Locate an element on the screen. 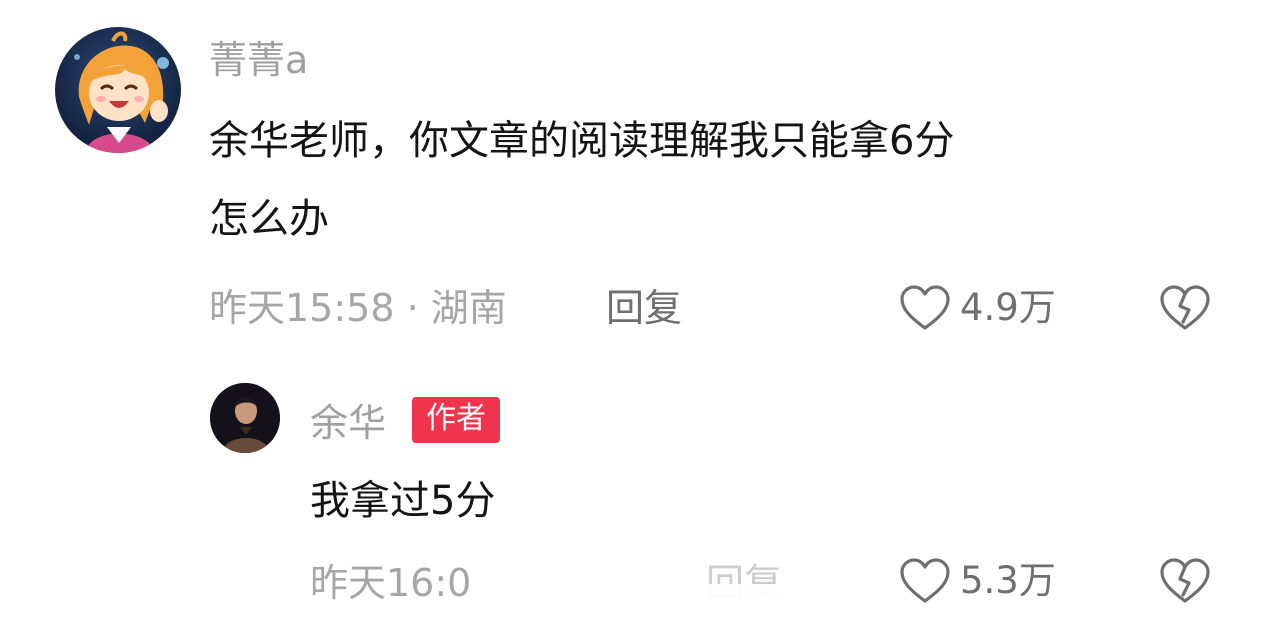  like-button: 5.3万 is located at coordinates (977, 581).